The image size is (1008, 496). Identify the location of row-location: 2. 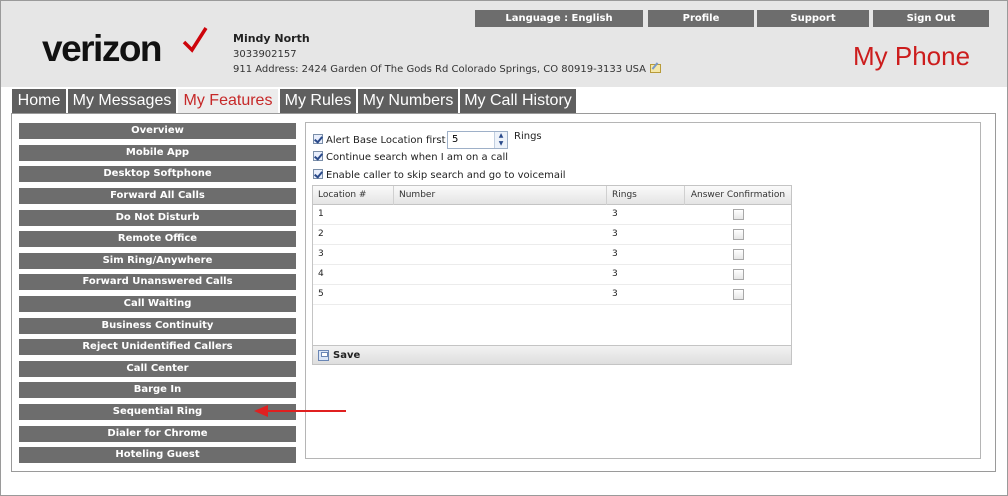
(321, 234).